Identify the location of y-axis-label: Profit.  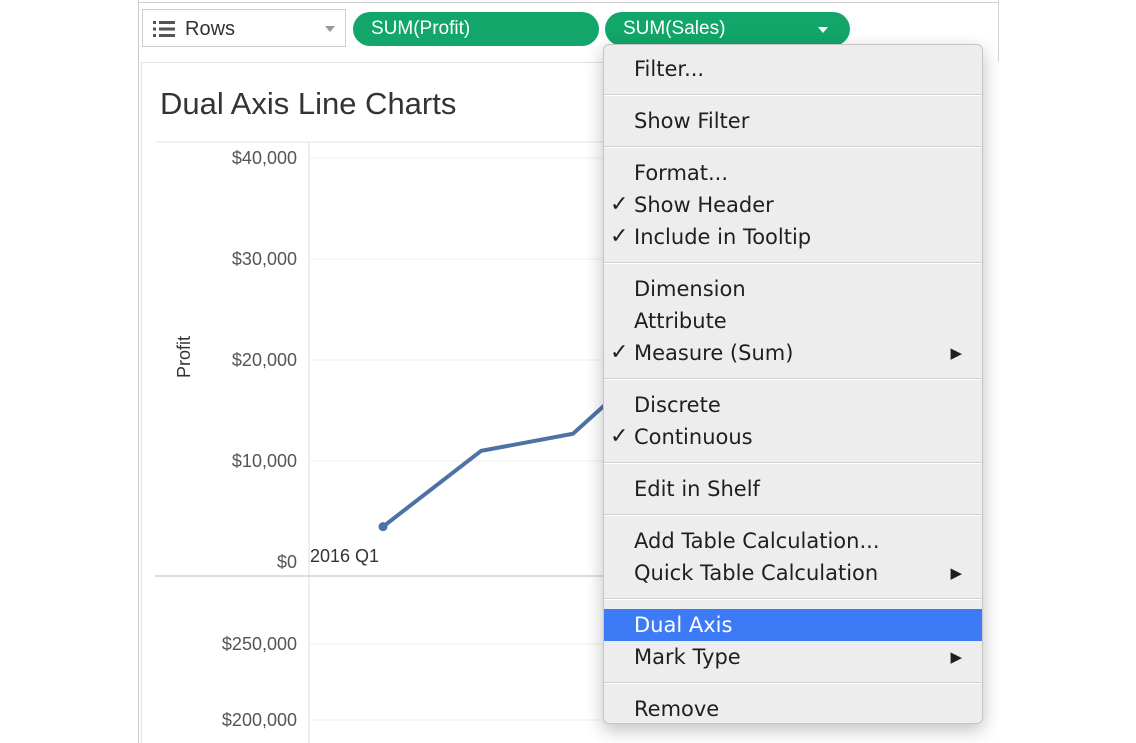
(184, 357).